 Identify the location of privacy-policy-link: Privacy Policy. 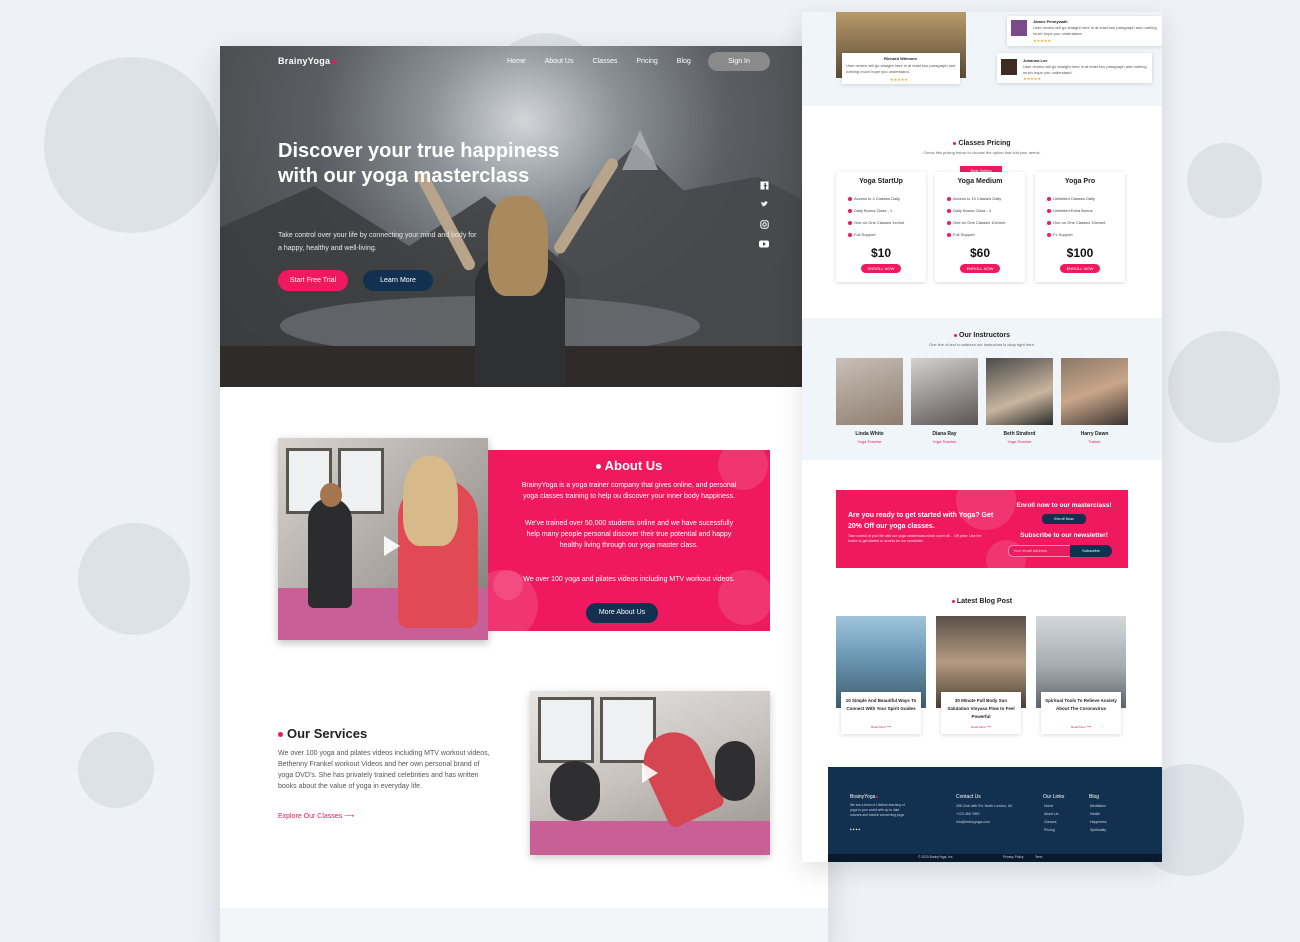
(1013, 857).